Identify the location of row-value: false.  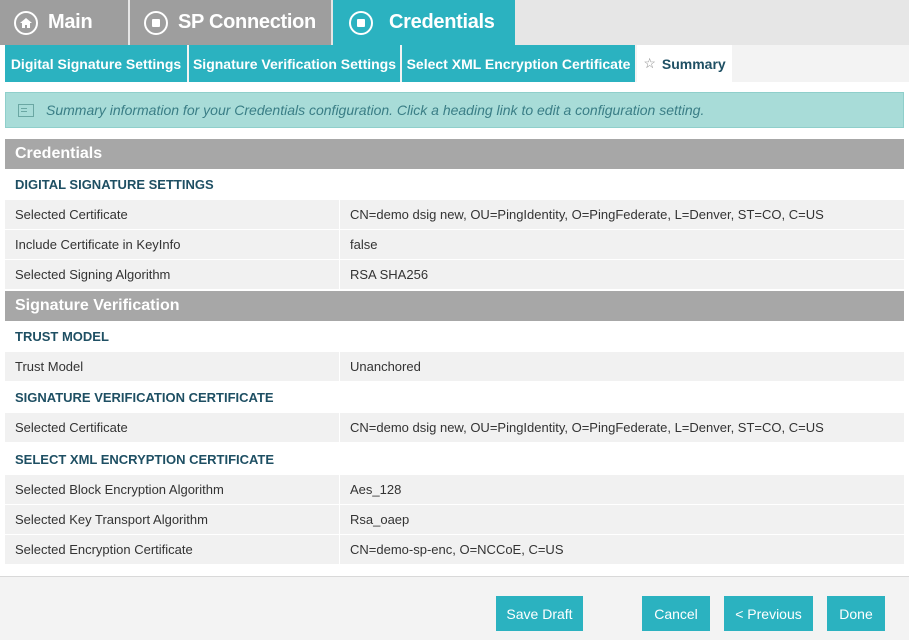
(364, 244).